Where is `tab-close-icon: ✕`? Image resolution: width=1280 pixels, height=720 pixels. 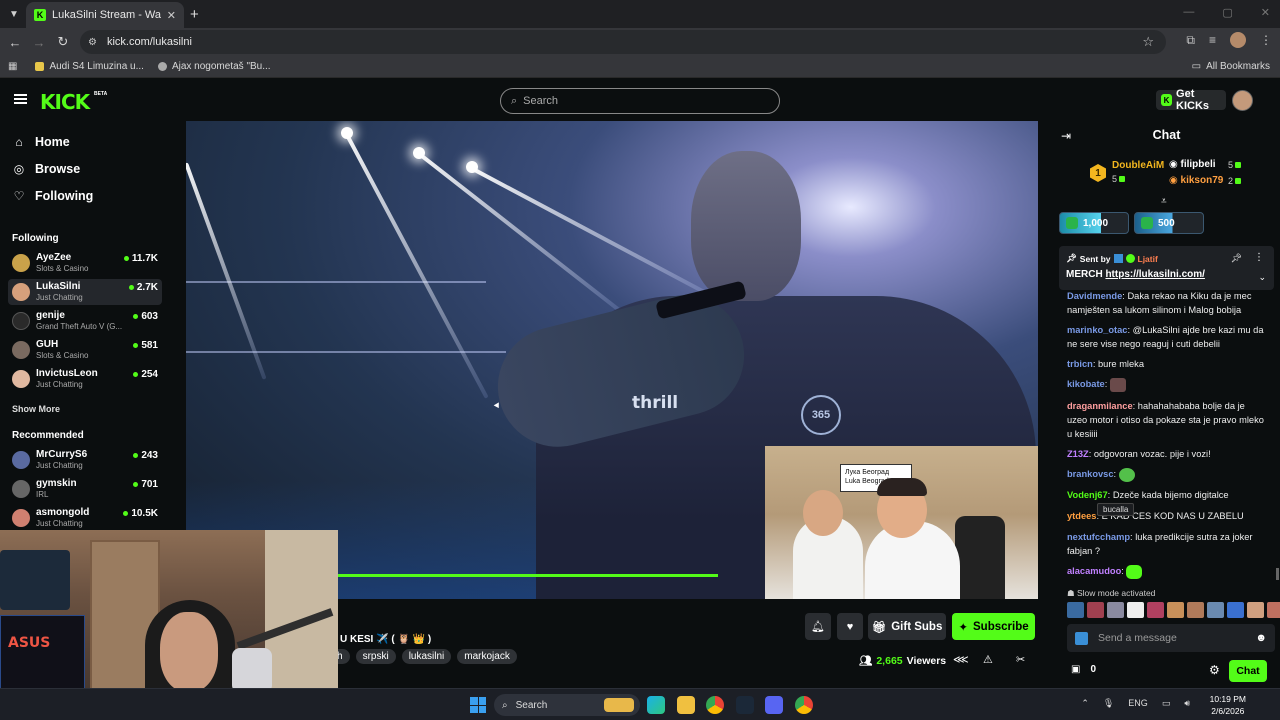 tab-close-icon: ✕ is located at coordinates (171, 15).